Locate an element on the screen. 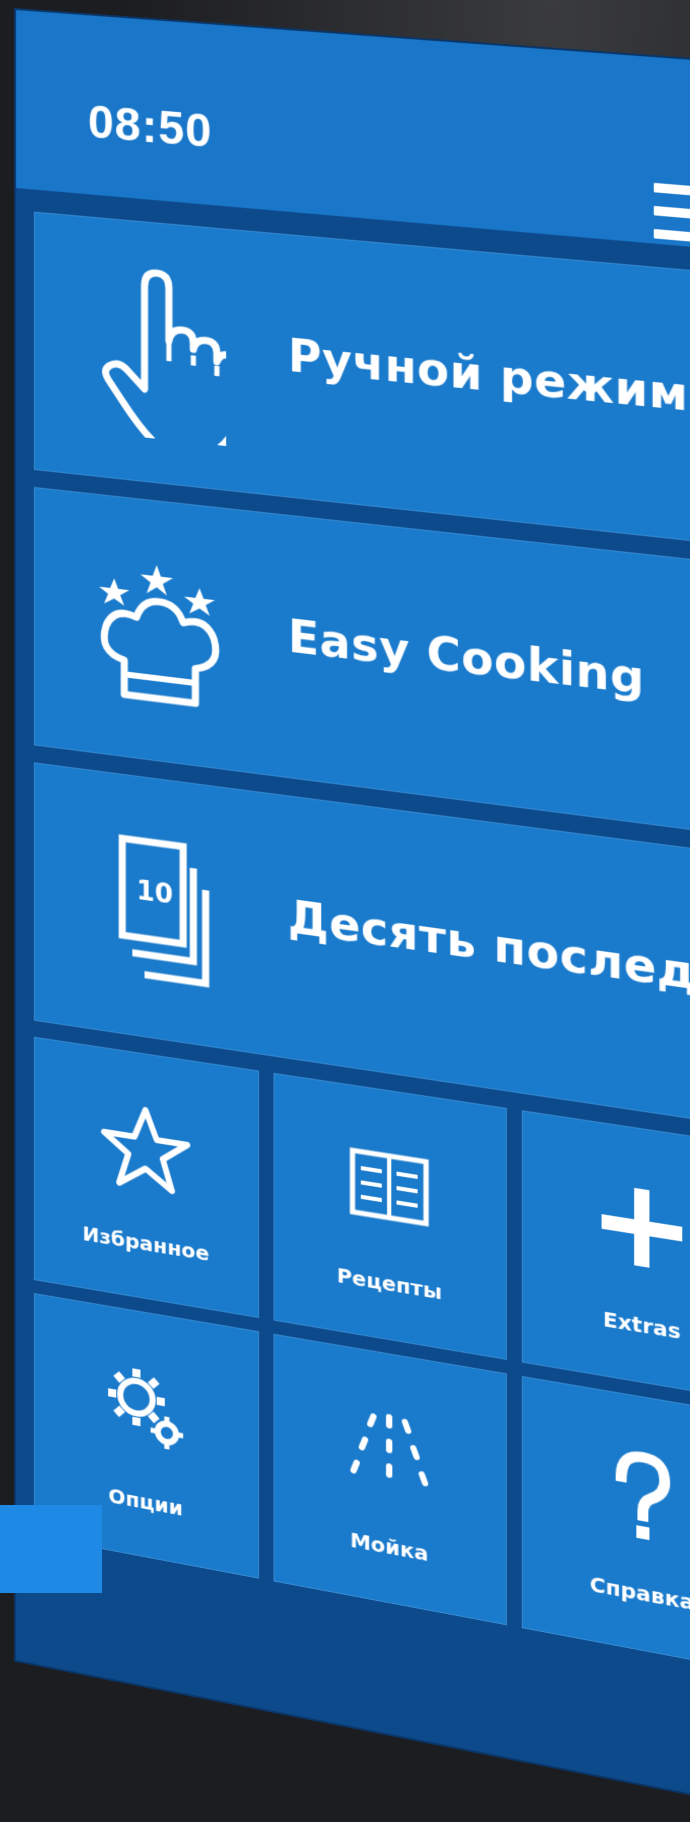 This screenshot has width=690, height=1822. hamburger-icon is located at coordinates (671, 220).